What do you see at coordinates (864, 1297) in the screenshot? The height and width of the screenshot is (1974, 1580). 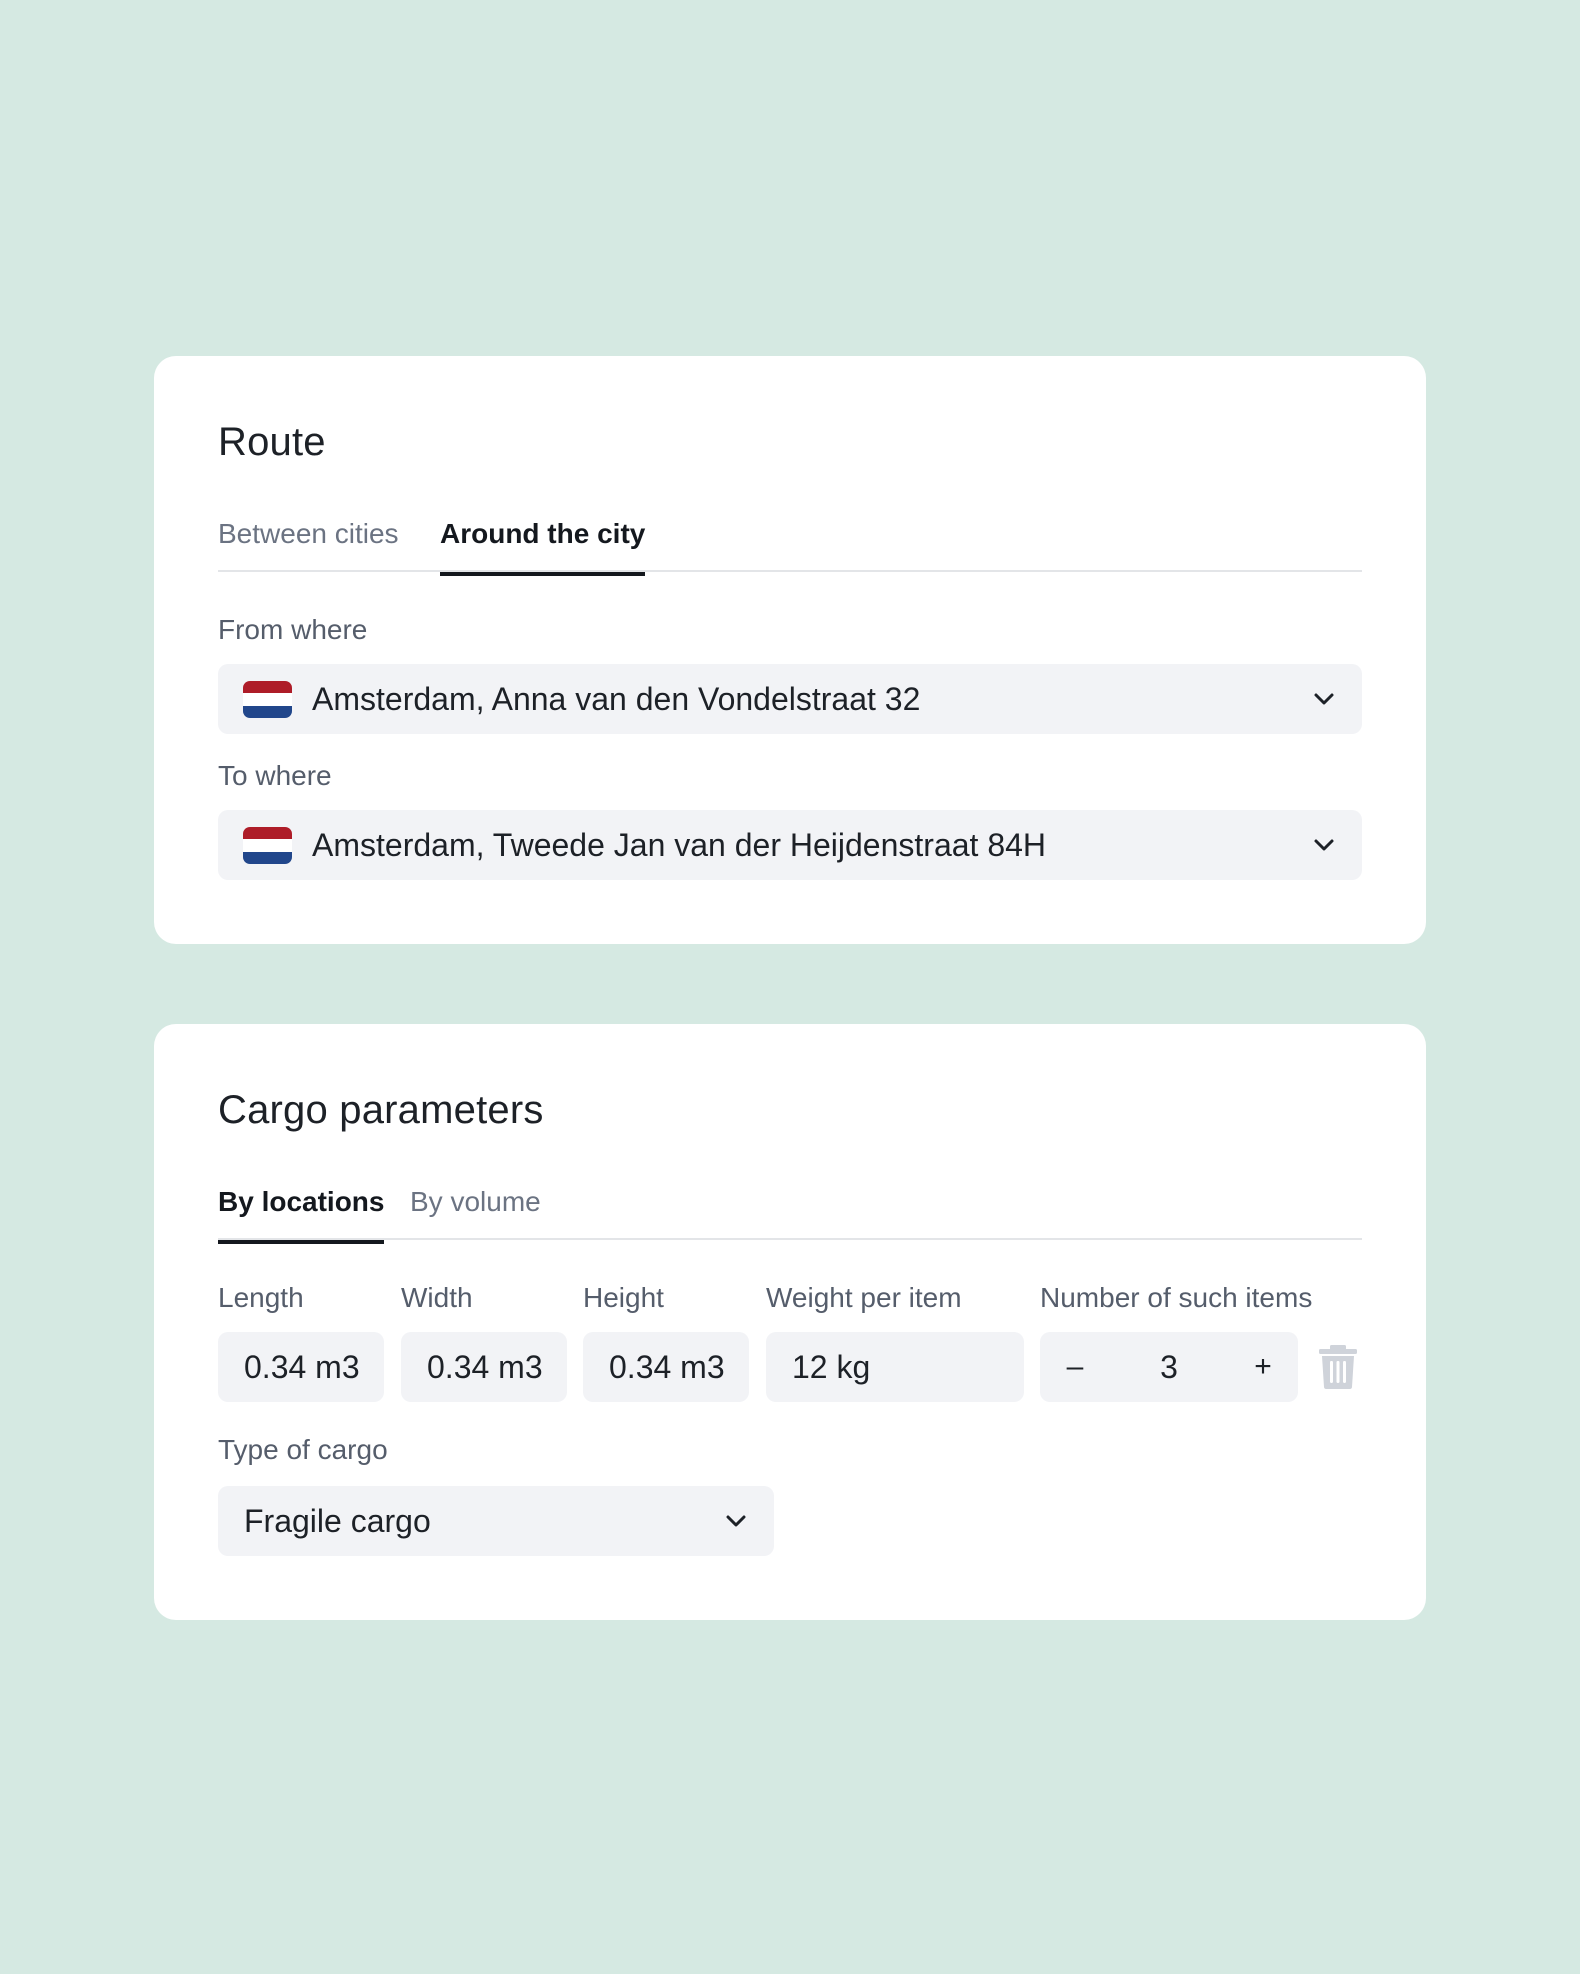 I see `weight-label: Weight per item` at bounding box center [864, 1297].